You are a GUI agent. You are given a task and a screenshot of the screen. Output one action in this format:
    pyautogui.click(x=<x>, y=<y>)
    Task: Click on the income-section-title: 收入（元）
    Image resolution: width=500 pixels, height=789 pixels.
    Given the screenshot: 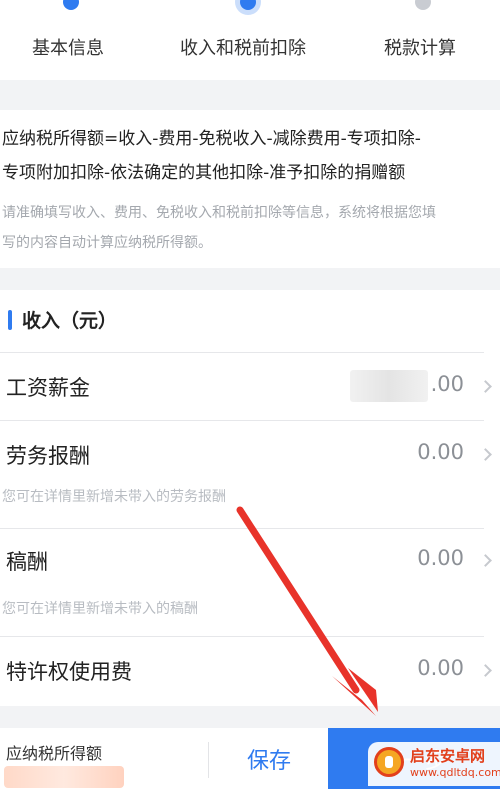 What is the action you would take?
    pyautogui.click(x=70, y=321)
    